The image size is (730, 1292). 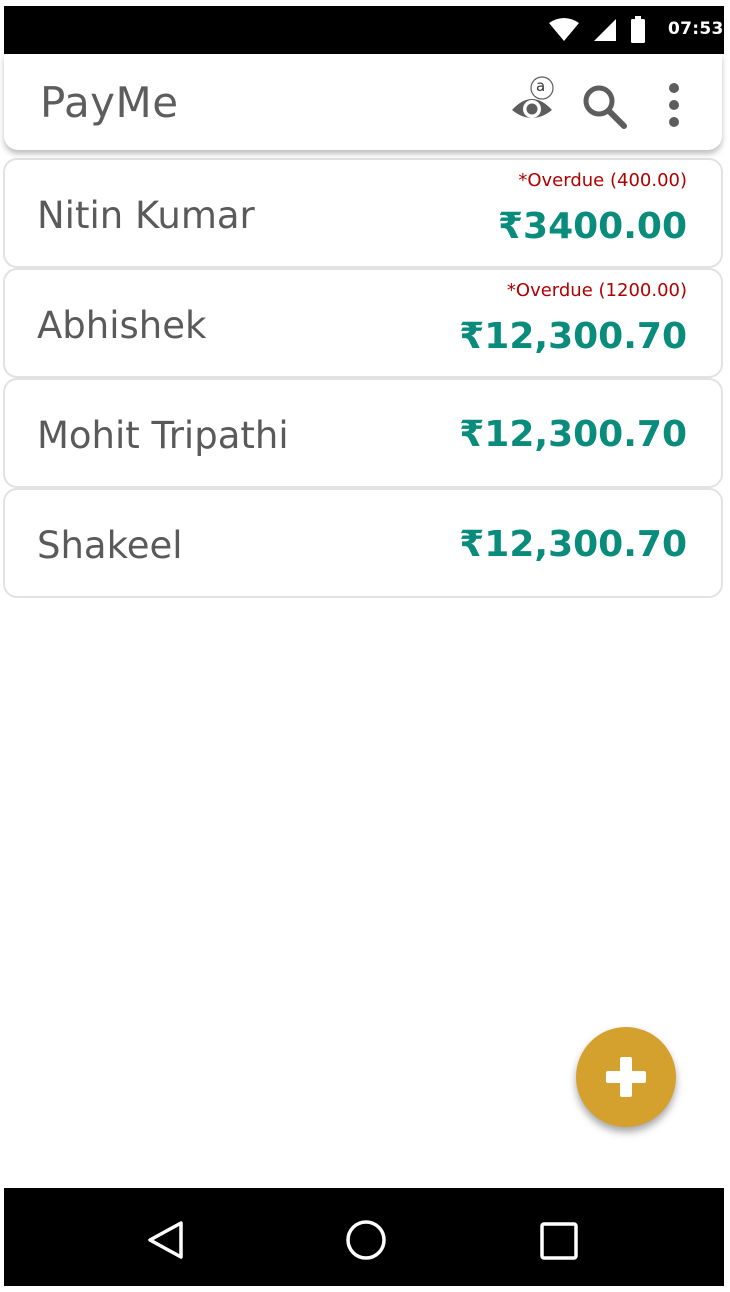 What do you see at coordinates (109, 102) in the screenshot?
I see `app-title: PayMe` at bounding box center [109, 102].